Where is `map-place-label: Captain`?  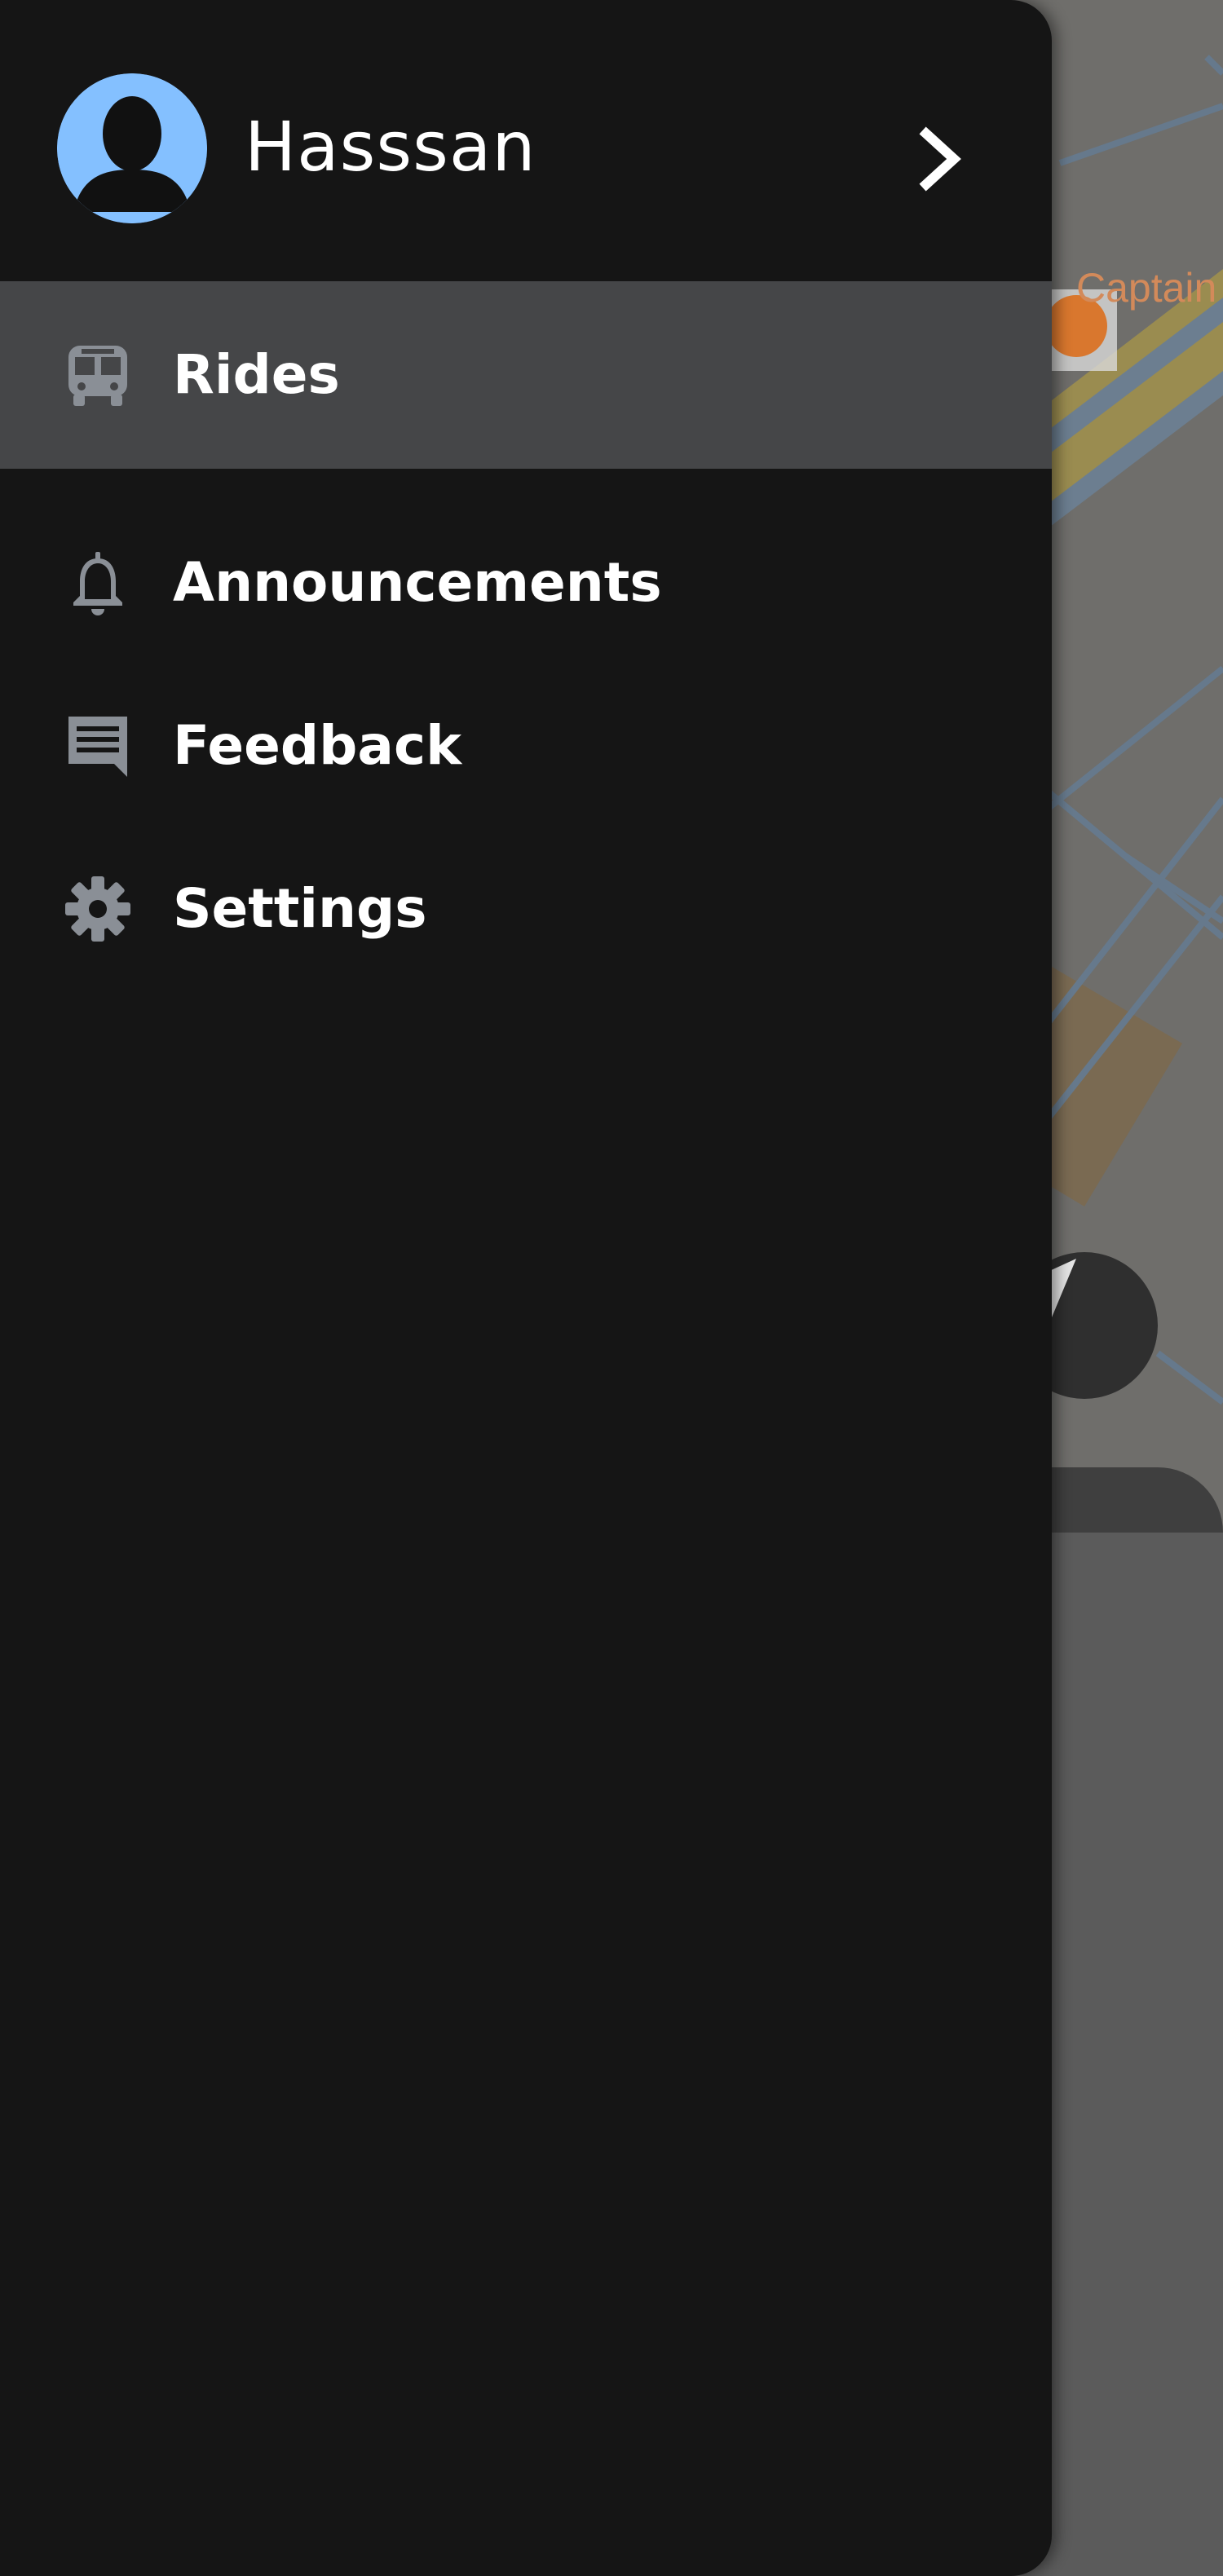 map-place-label: Captain is located at coordinates (1146, 288).